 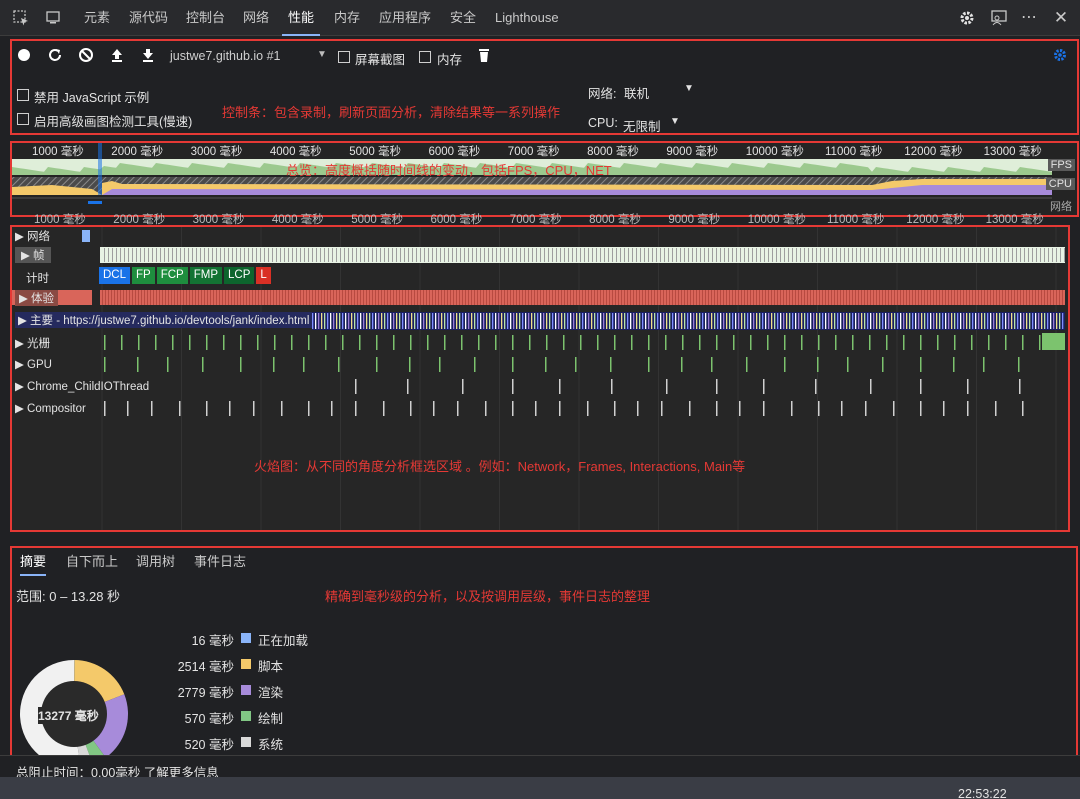 I want to click on ruler-tick: 12000 毫秒, so click(x=933, y=152).